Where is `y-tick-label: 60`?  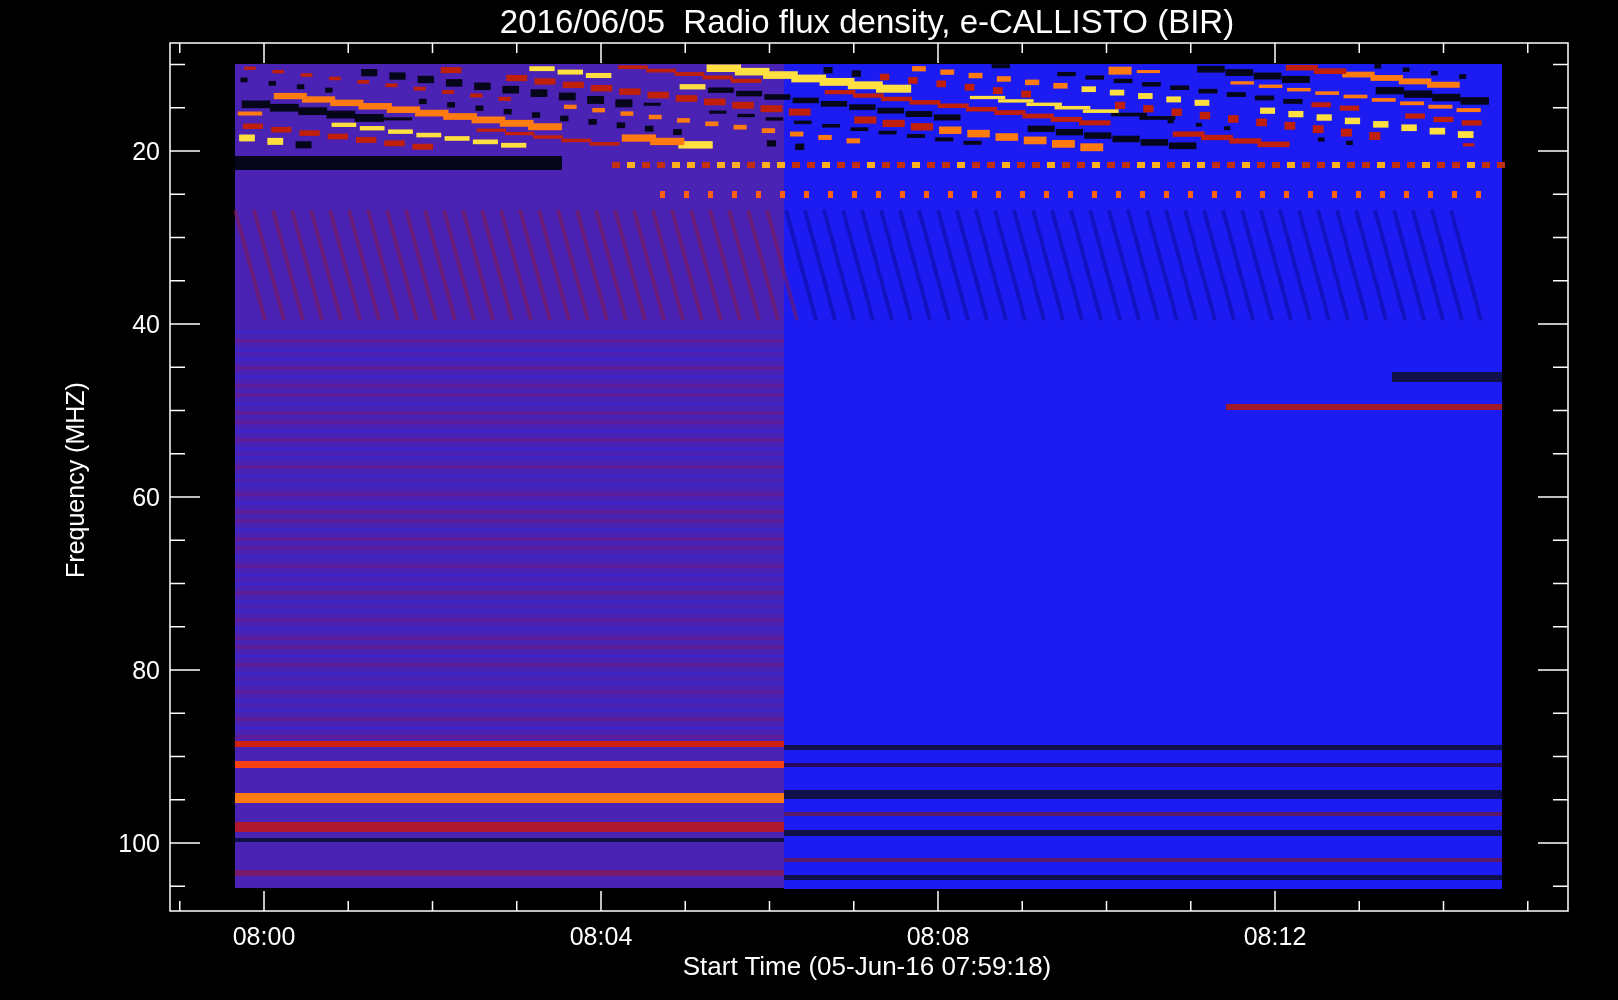 y-tick-label: 60 is located at coordinates (146, 497).